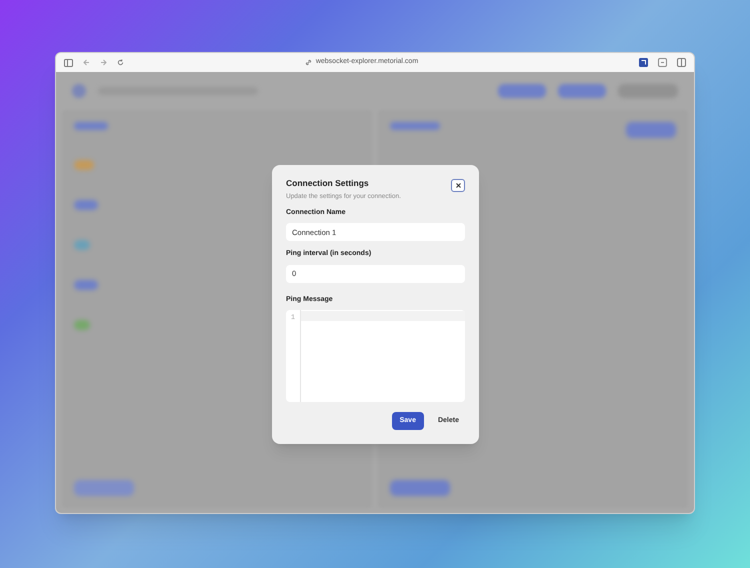 Image resolution: width=750 pixels, height=568 pixels. Describe the element at coordinates (643, 62) in the screenshot. I see `extension-icon` at that location.